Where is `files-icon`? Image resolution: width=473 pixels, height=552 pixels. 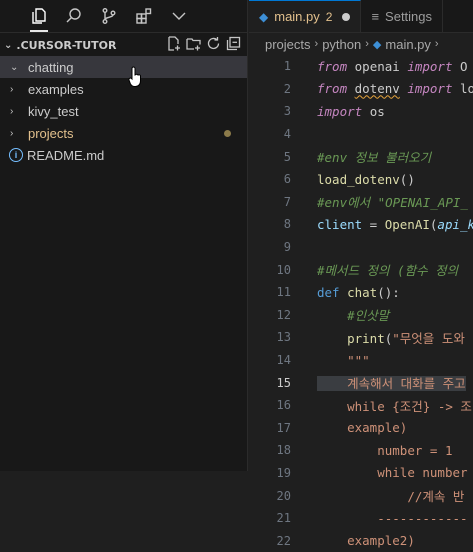 files-icon is located at coordinates (39, 16).